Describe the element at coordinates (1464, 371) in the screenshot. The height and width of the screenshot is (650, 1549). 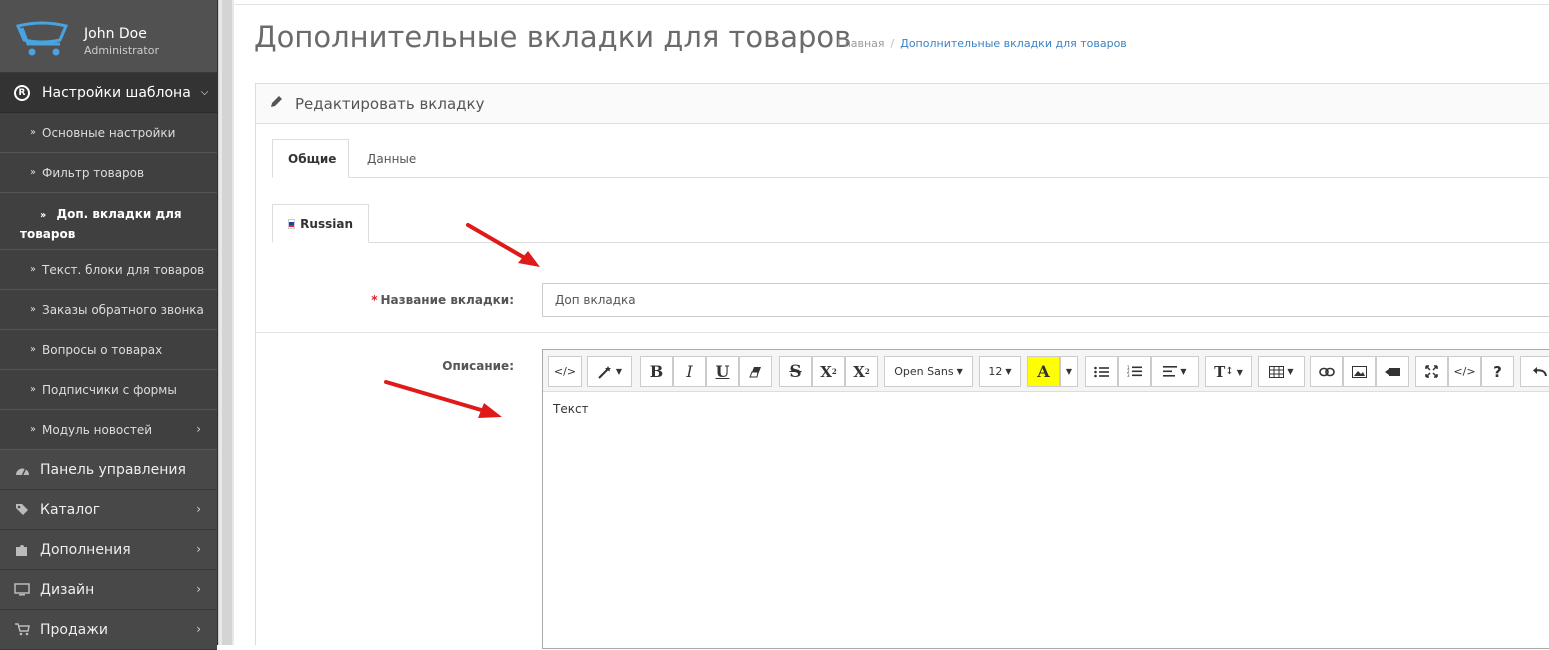
I see `code-icon: </>` at that location.